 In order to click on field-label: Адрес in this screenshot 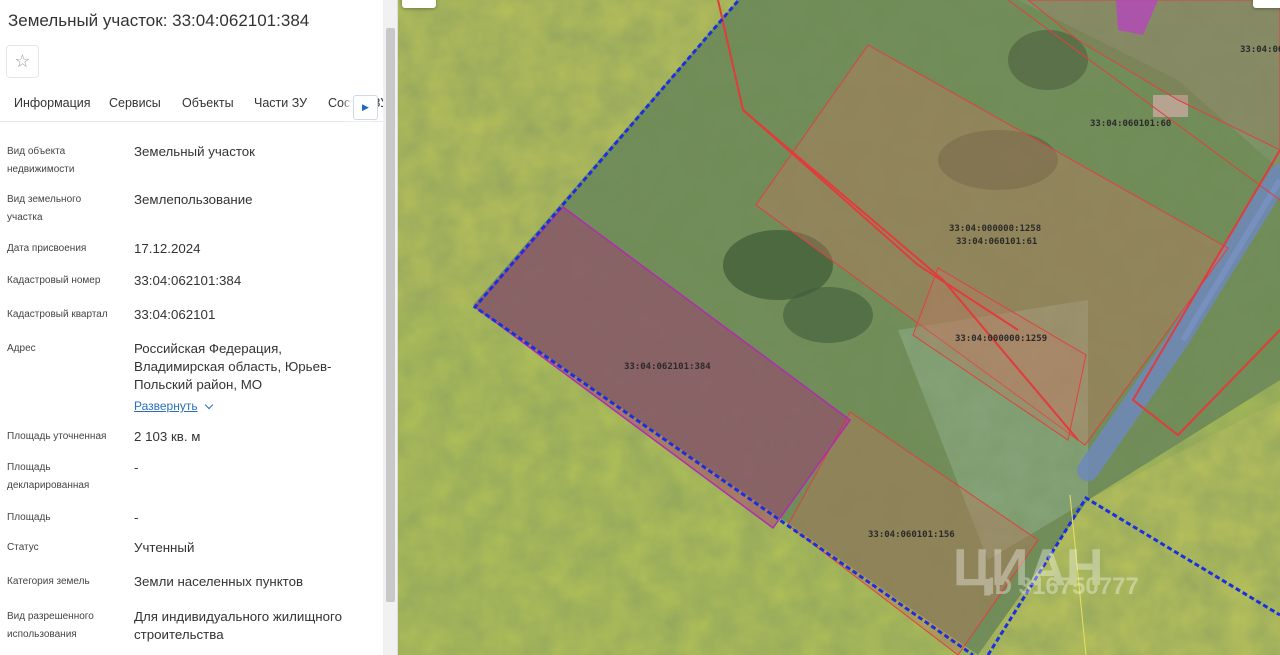, I will do `click(21, 348)`.